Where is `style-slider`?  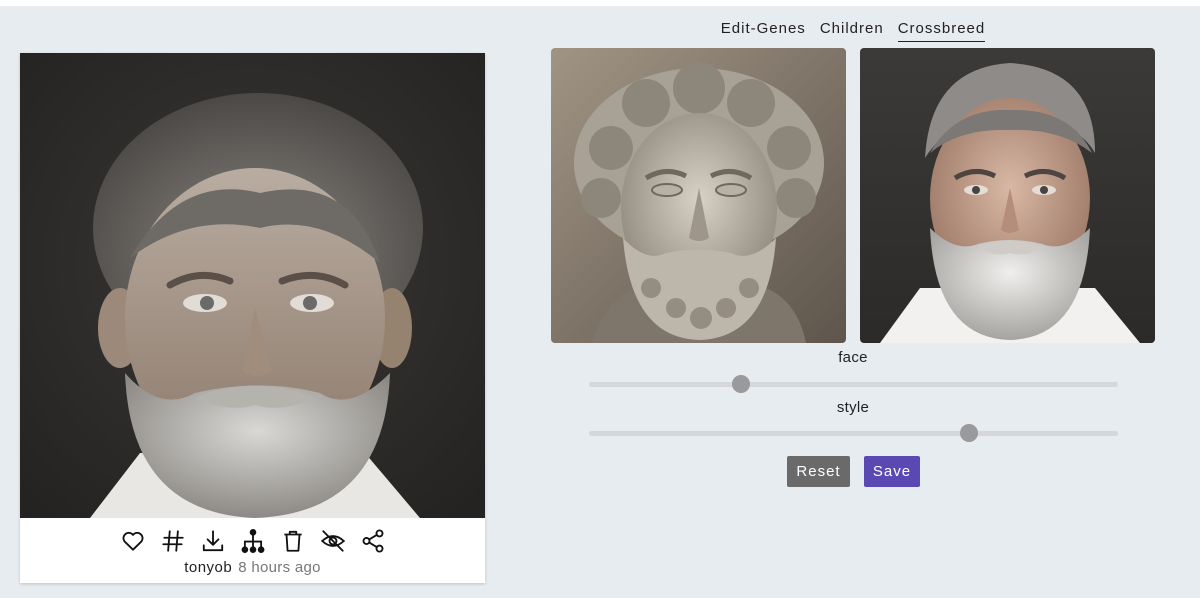
style-slider is located at coordinates (853, 433).